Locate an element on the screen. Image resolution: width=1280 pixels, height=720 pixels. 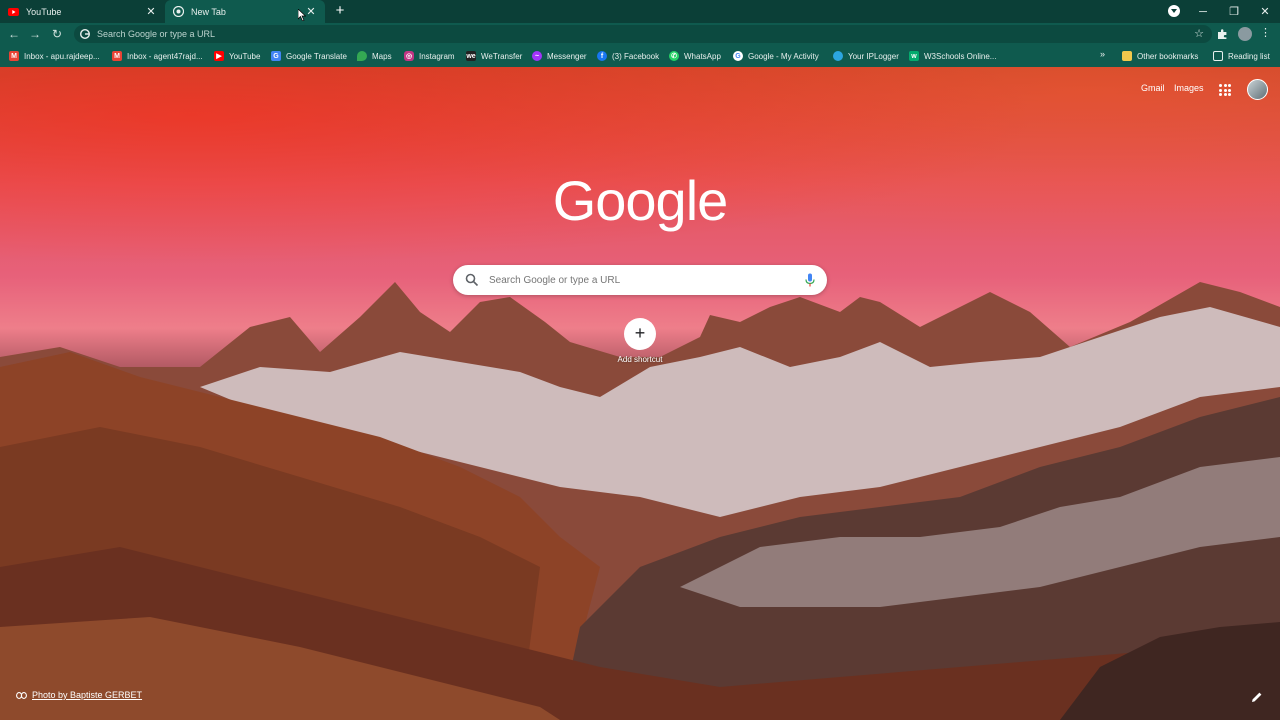
youtube-icon is located at coordinates (13, 11).